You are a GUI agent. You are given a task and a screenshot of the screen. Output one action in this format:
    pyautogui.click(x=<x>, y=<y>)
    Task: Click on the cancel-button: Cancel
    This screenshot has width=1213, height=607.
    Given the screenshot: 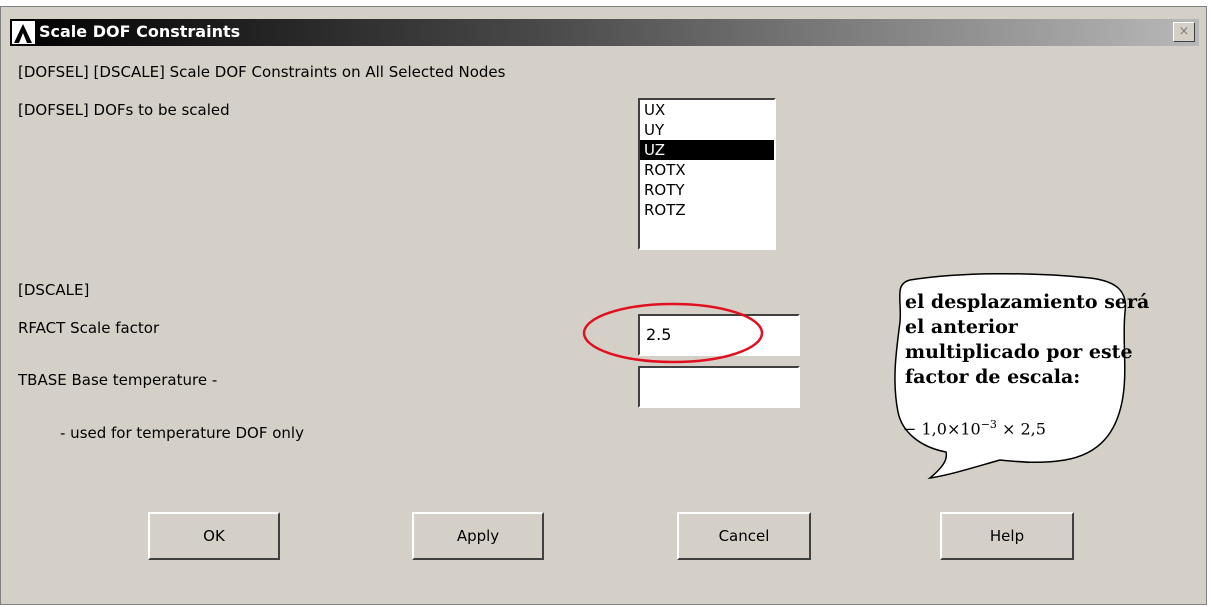 What is the action you would take?
    pyautogui.click(x=744, y=536)
    